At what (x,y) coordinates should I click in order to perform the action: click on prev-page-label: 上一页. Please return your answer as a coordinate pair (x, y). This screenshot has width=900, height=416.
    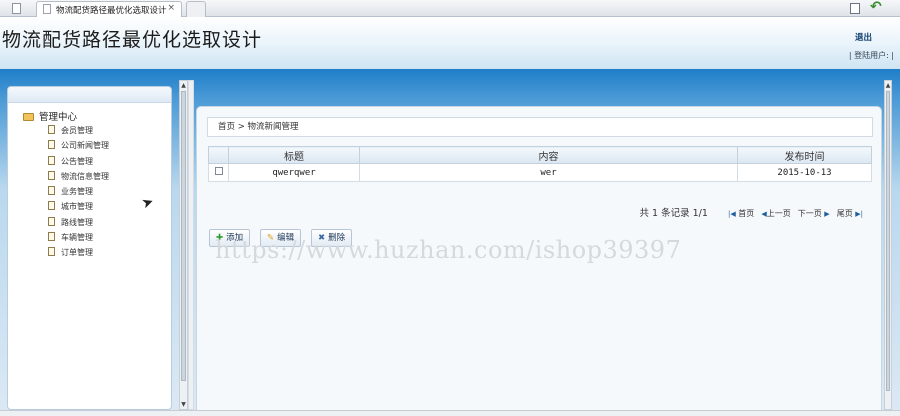
    Looking at the image, I should click on (778, 213).